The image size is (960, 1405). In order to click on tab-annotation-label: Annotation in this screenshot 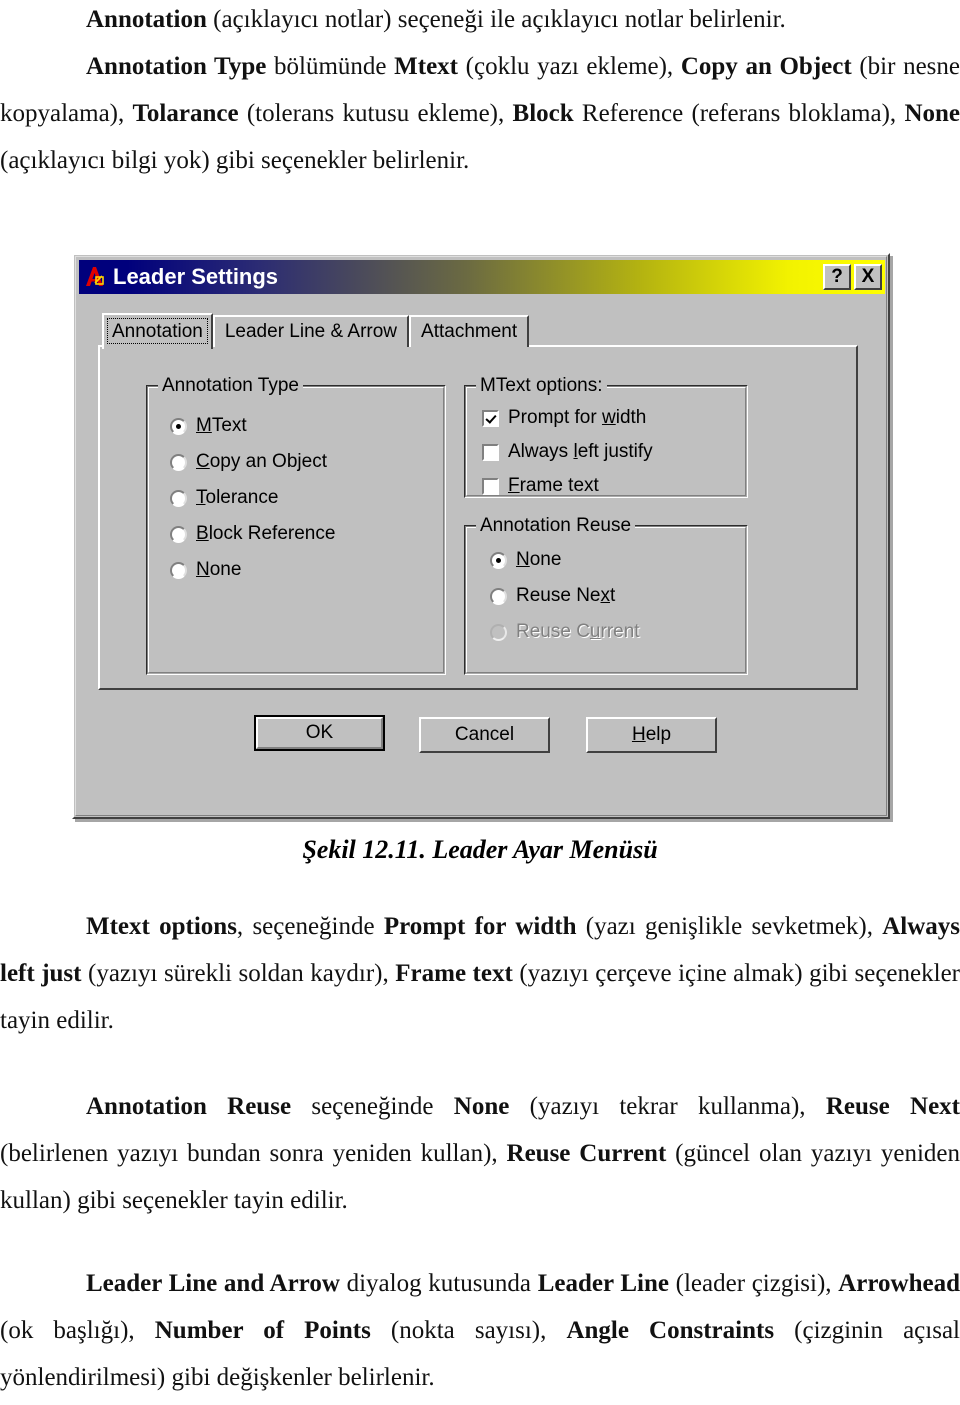, I will do `click(157, 331)`.